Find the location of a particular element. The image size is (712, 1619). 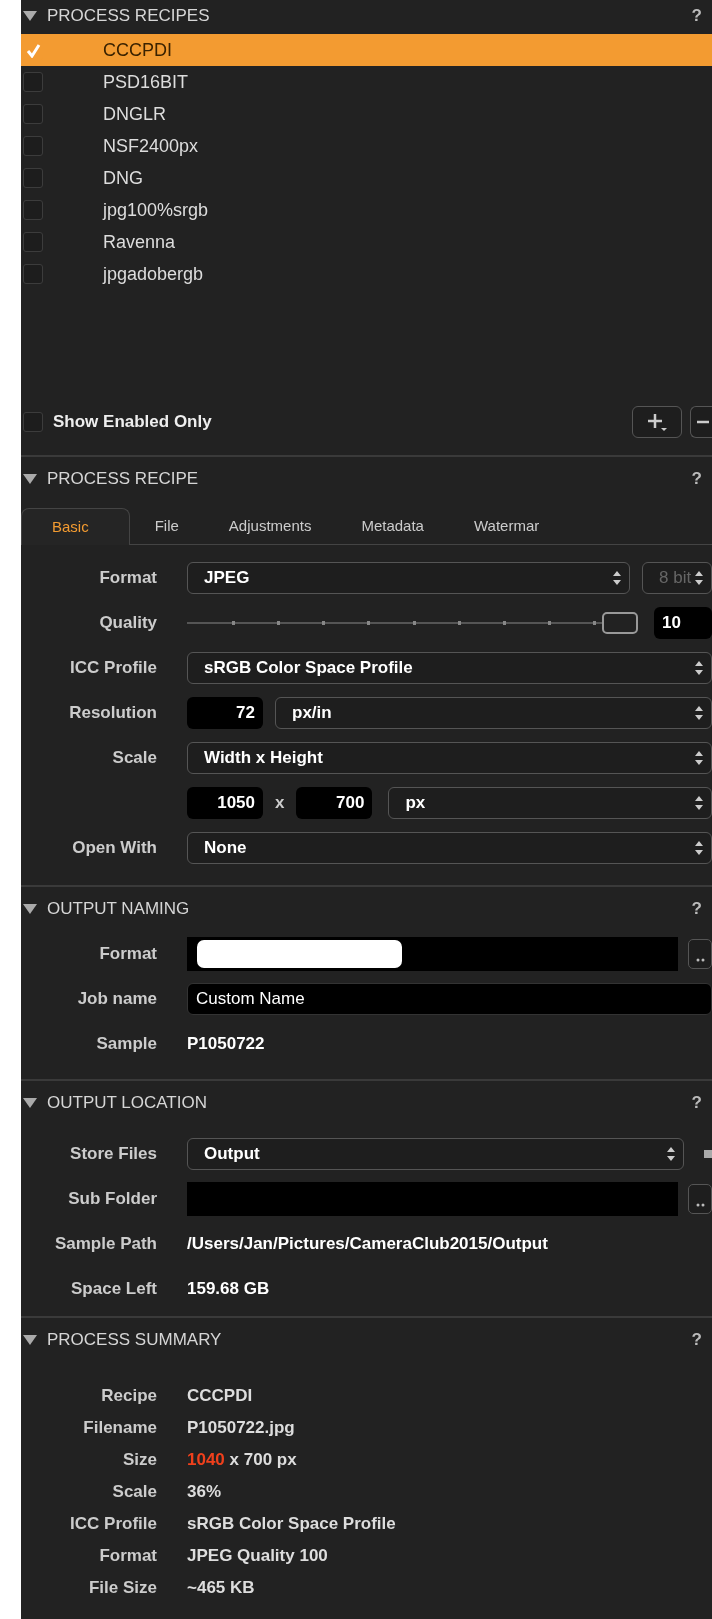

field-value: JPEG Quality 100 is located at coordinates (257, 1556).